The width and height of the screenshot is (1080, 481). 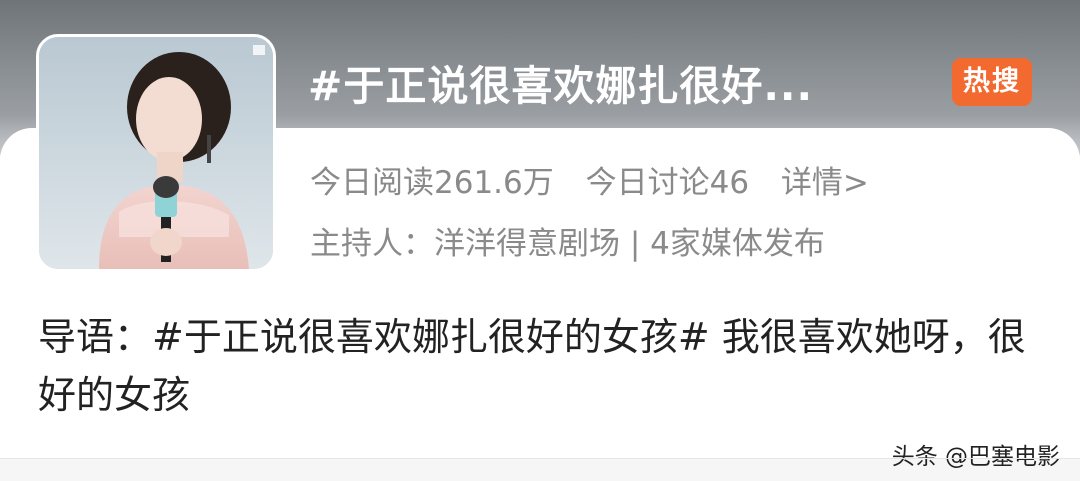 What do you see at coordinates (992, 82) in the screenshot?
I see `hot-search-badge: 热搜` at bounding box center [992, 82].